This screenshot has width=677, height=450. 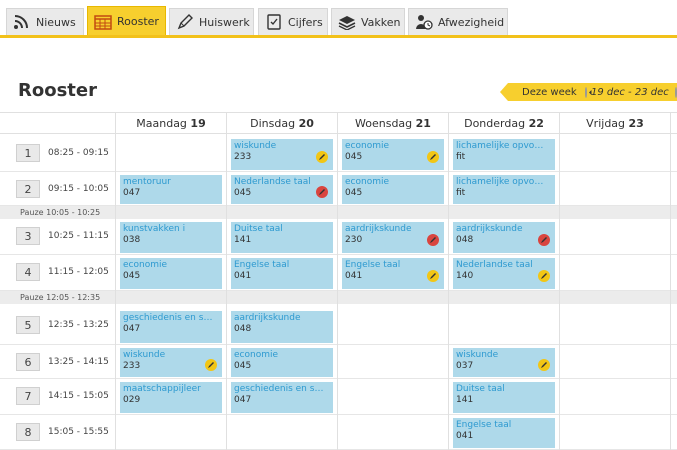 I want to click on tab-label: Huiswerk, so click(x=224, y=22).